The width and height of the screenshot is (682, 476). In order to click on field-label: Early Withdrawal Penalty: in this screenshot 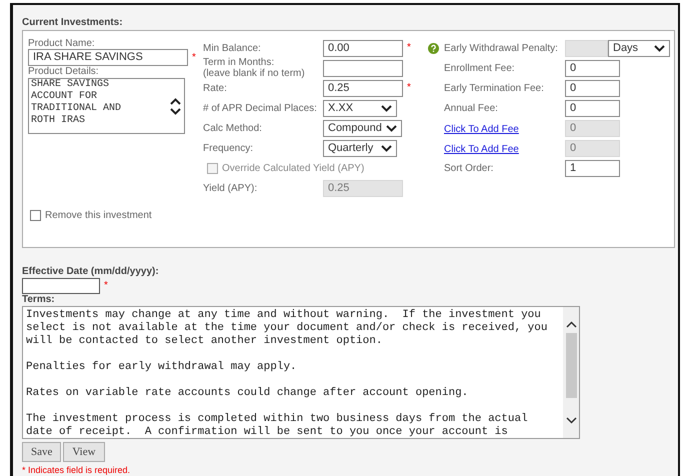, I will do `click(501, 49)`.